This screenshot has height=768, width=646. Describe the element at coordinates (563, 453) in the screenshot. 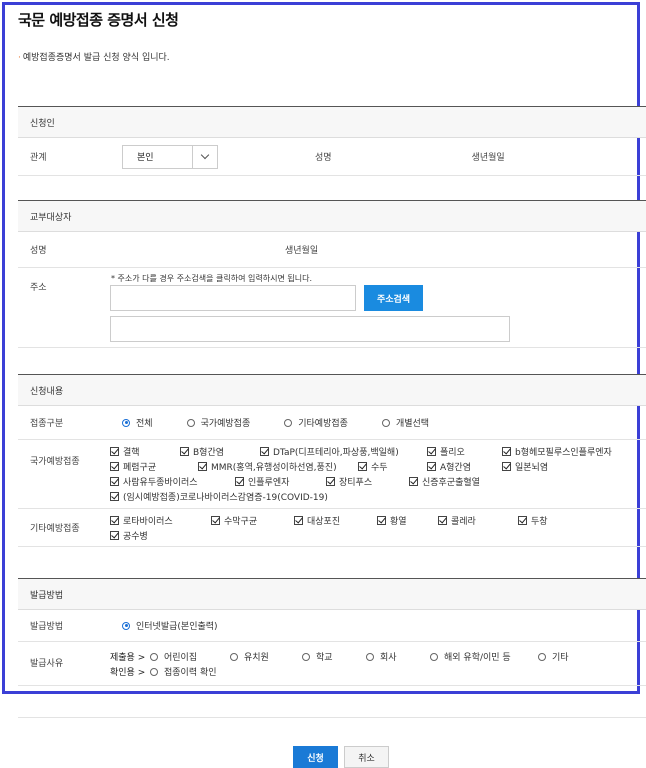

I see `checkbox-label: b형헤모필루스인플루엔자` at that location.